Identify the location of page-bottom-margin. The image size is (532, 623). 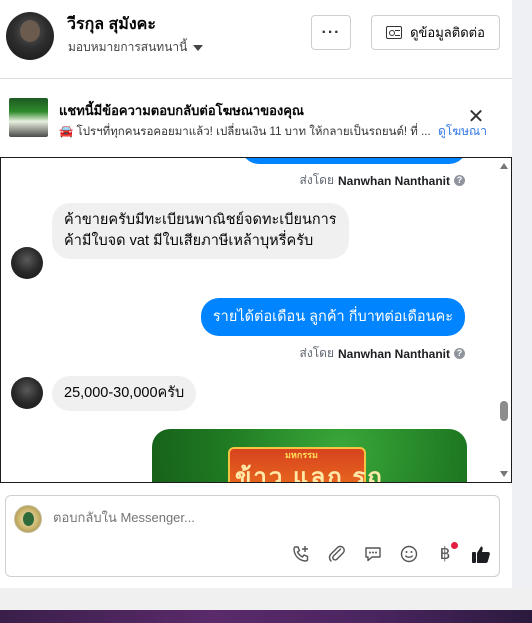
(266, 599).